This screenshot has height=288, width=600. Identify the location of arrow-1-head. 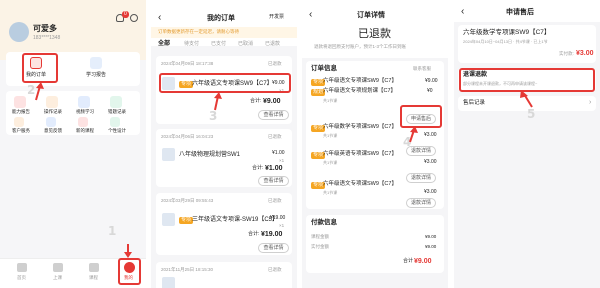
(128, 255).